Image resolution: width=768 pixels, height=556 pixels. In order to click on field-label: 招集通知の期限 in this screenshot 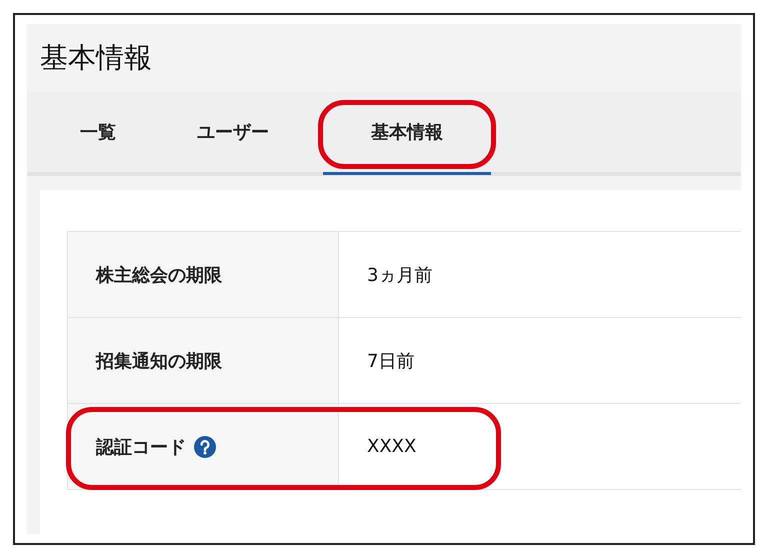, I will do `click(159, 361)`.